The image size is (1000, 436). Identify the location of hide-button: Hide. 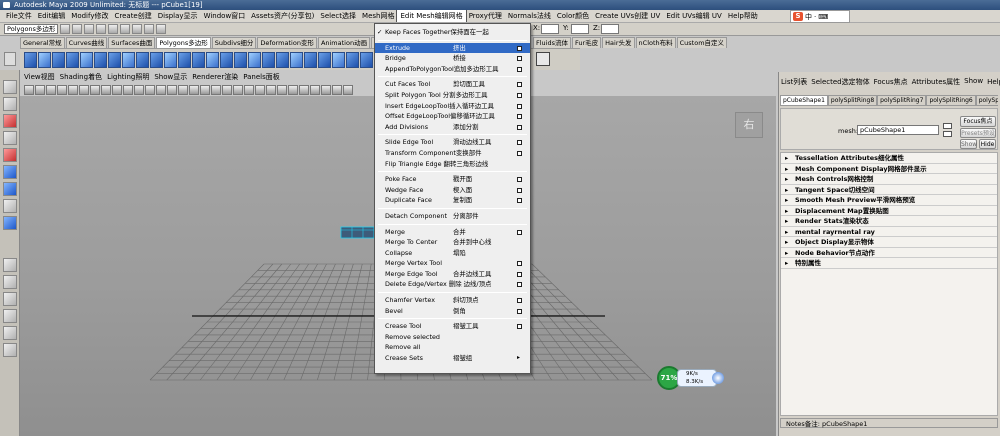
(987, 144).